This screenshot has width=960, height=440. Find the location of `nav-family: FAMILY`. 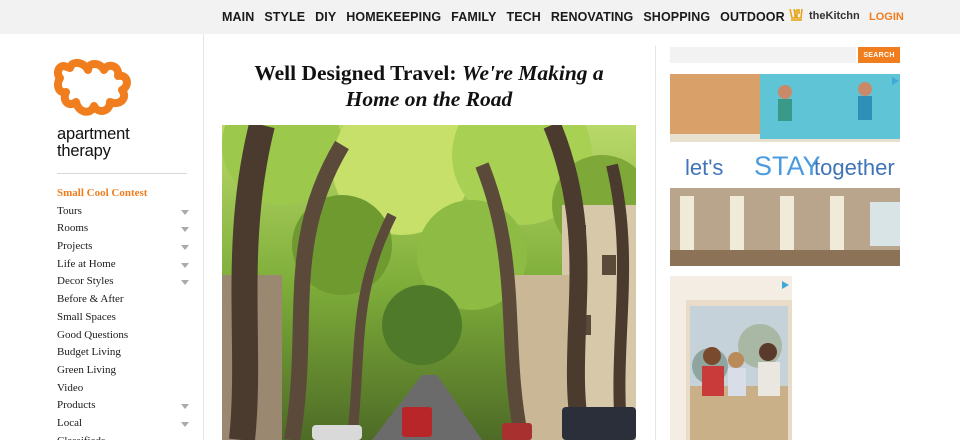

nav-family: FAMILY is located at coordinates (473, 17).